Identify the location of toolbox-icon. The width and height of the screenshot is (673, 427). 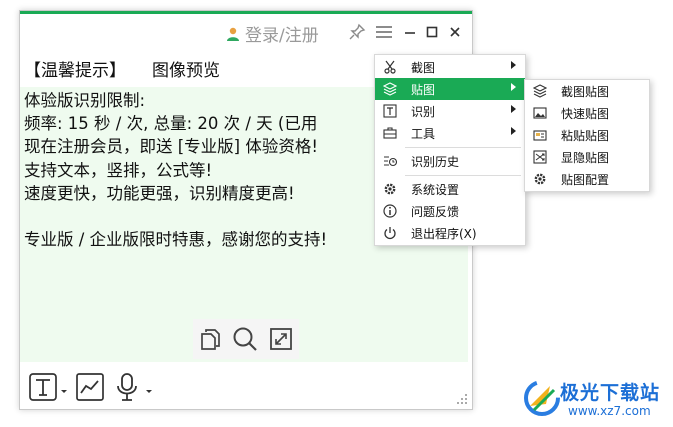
(390, 133).